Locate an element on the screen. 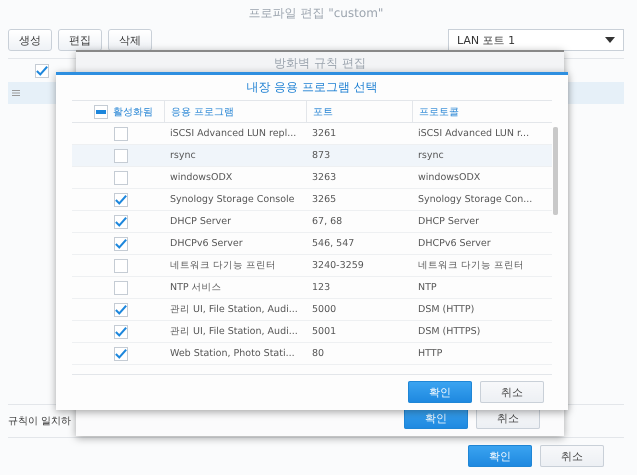 The height and width of the screenshot is (475, 637). port-dropdown: LAN 포트 1 is located at coordinates (536, 40).